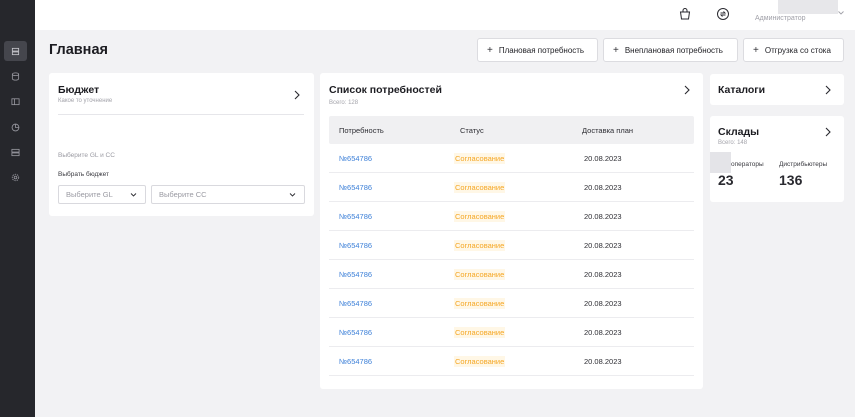  I want to click on stack-icon, so click(15, 152).